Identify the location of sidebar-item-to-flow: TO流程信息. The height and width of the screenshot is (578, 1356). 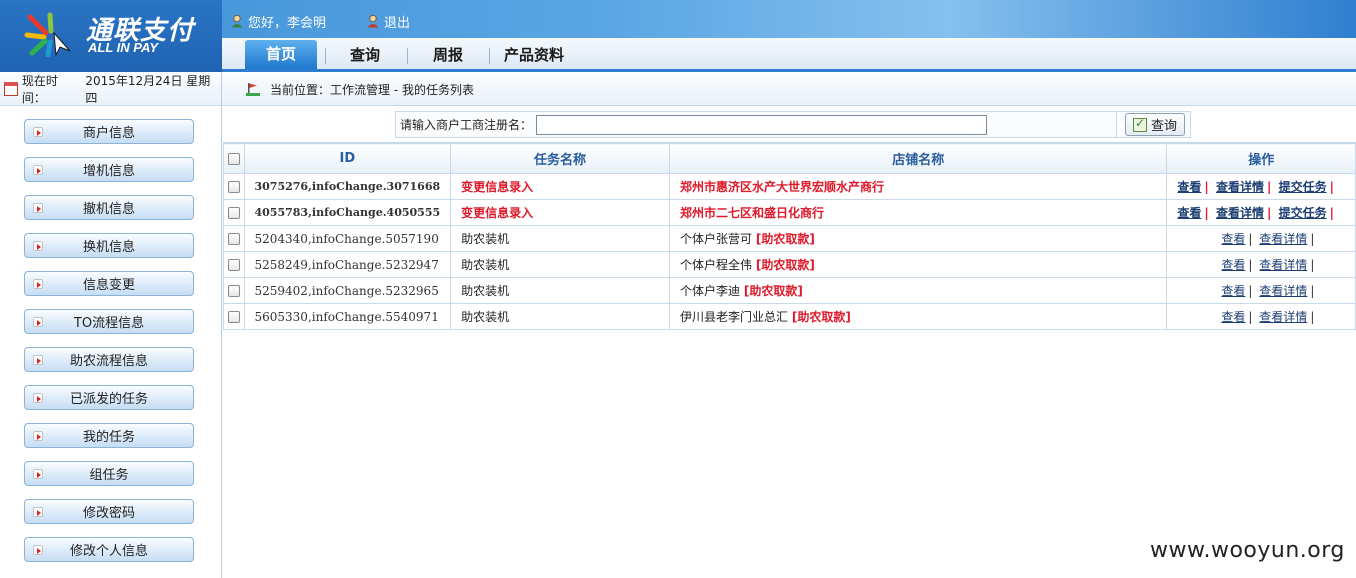
(109, 321).